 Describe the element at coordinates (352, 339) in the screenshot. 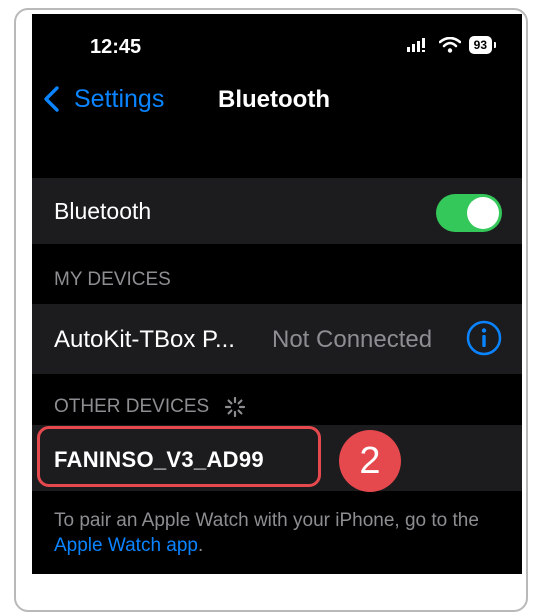

I see `device-status: Not Connected` at that location.